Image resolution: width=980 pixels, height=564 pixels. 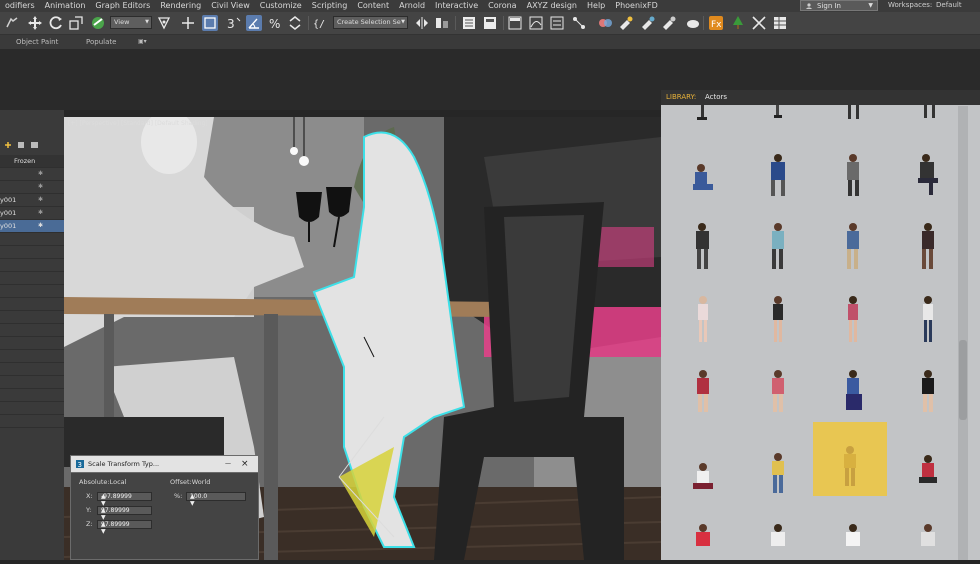 What do you see at coordinates (839, 5) in the screenshot?
I see `sign-in-button: Sign In ▼` at bounding box center [839, 5].